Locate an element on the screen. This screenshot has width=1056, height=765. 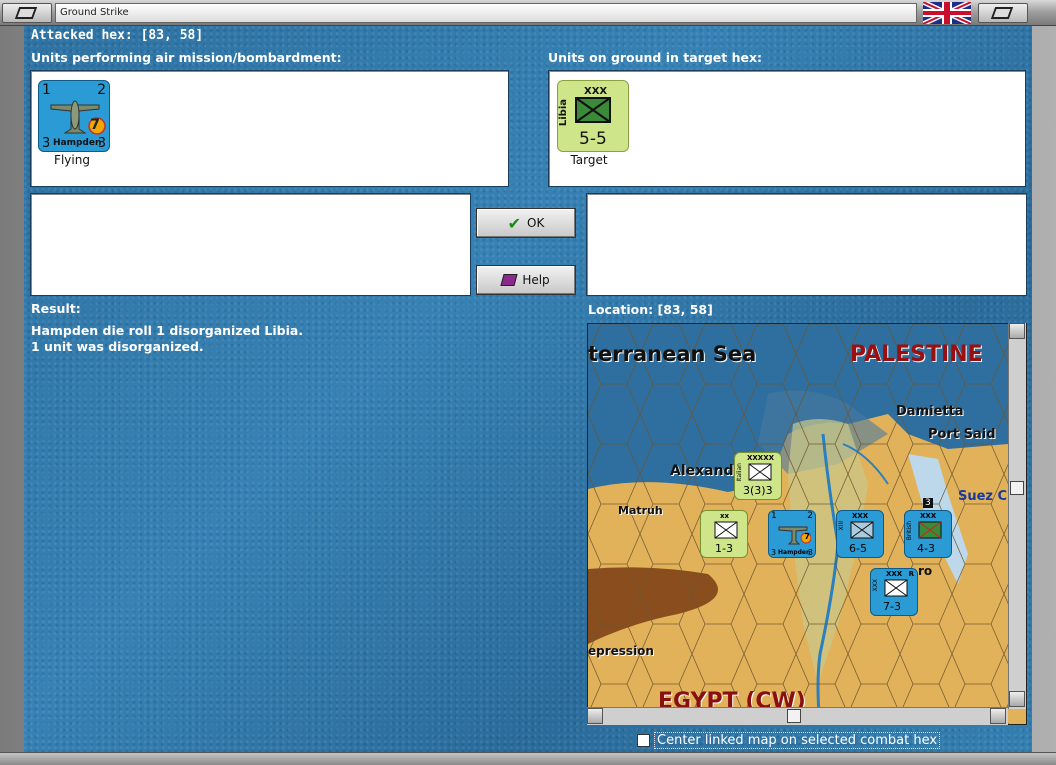
map-counter-division: xx 1-3 is located at coordinates (724, 534).